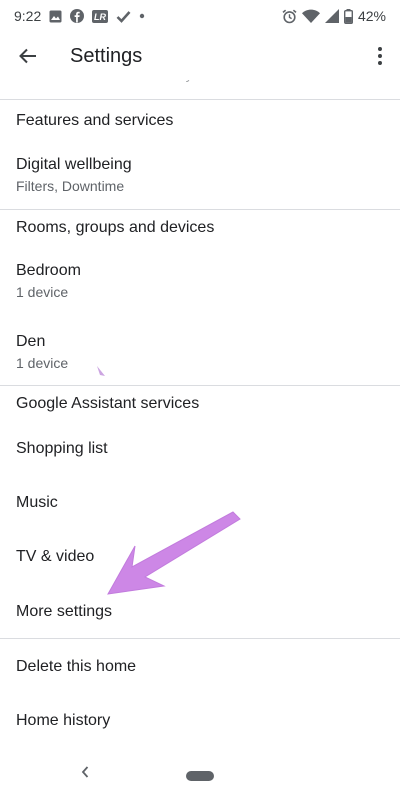 This screenshot has width=400, height=799. Describe the element at coordinates (64, 611) in the screenshot. I see `item-title: More settings` at that location.